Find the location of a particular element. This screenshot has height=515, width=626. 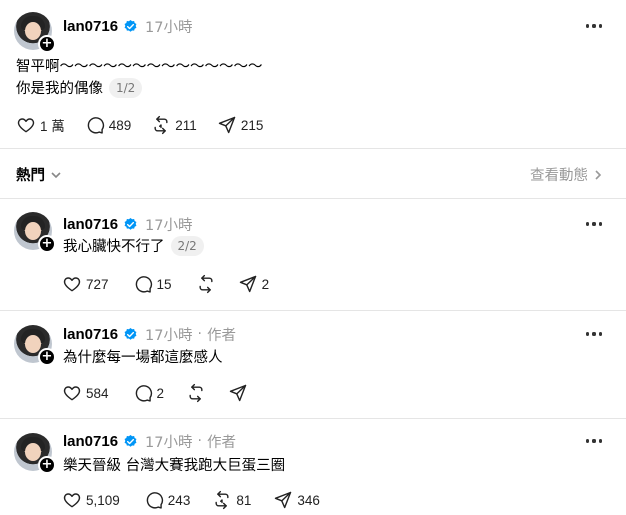

repost-button: 81 is located at coordinates (231, 500).